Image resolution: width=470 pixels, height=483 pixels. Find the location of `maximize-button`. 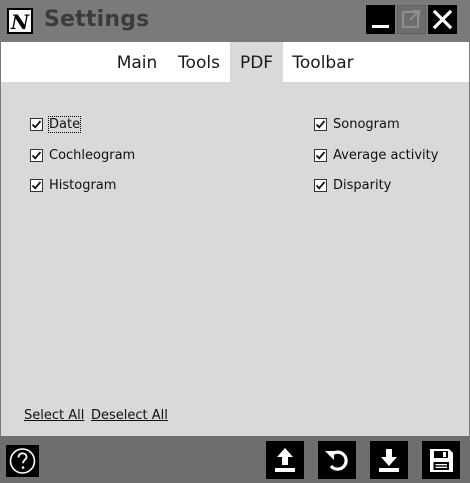

maximize-button is located at coordinates (411, 19).